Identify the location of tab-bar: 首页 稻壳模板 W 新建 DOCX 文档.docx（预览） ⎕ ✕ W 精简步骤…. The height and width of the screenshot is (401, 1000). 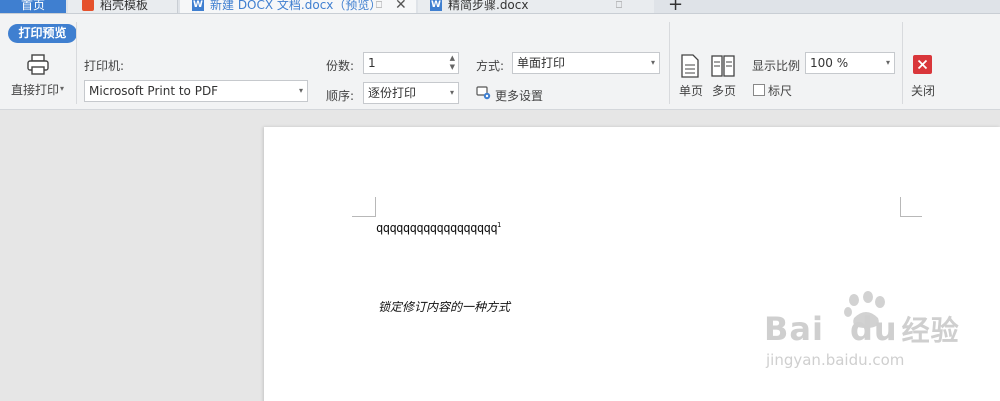
(500, 7).